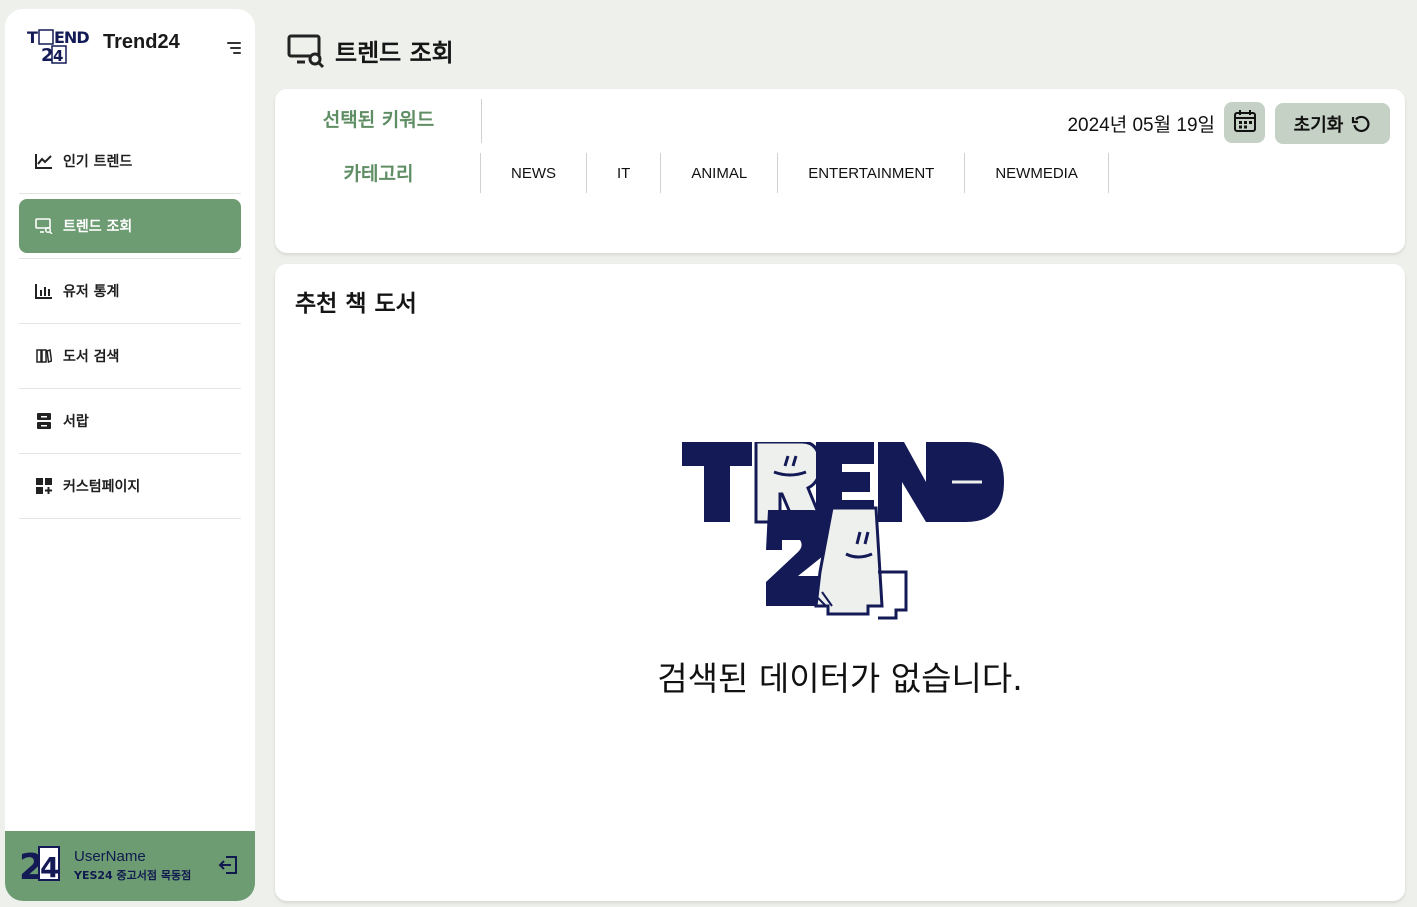 This screenshot has width=1417, height=907. What do you see at coordinates (44, 356) in the screenshot?
I see `books-icon` at bounding box center [44, 356].